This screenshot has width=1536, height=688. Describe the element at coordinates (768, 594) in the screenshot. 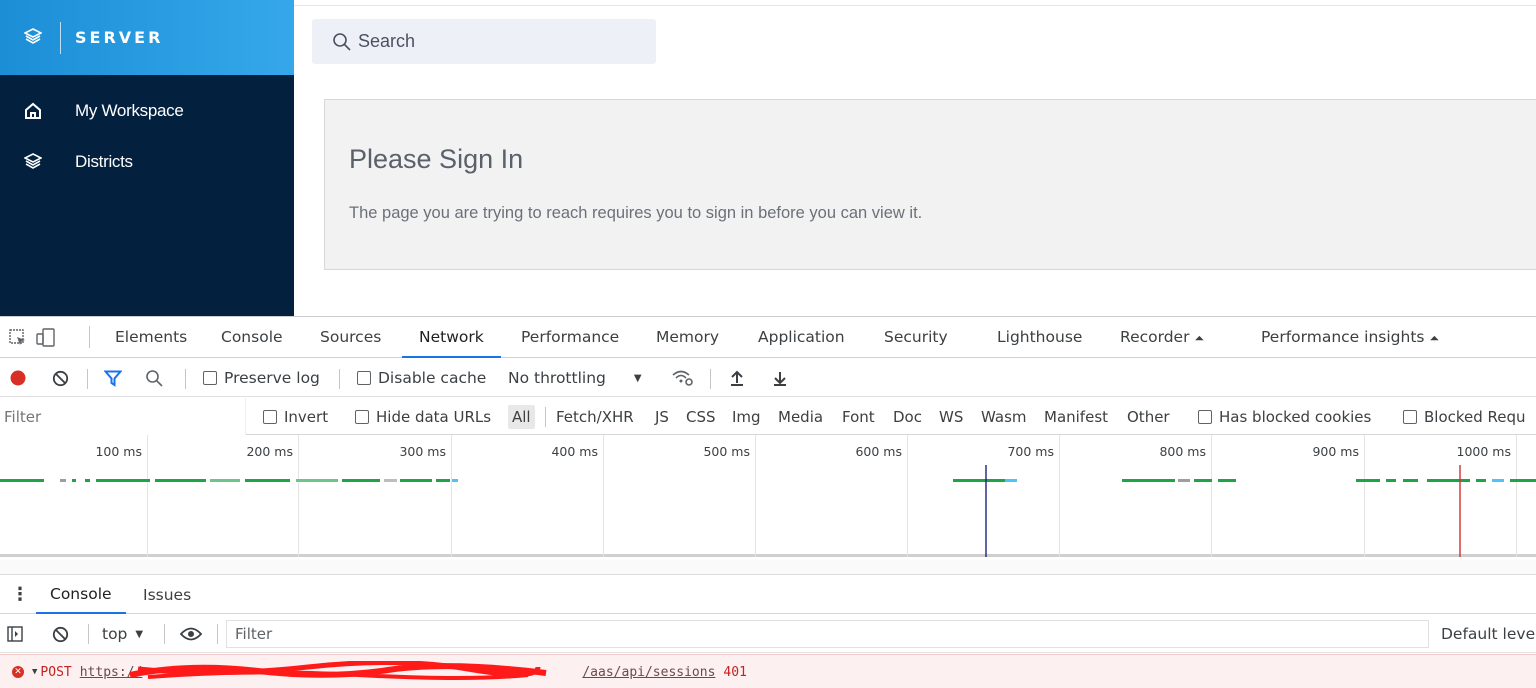

I see `drawer-tab-bar: ⋮ Console Issues` at that location.